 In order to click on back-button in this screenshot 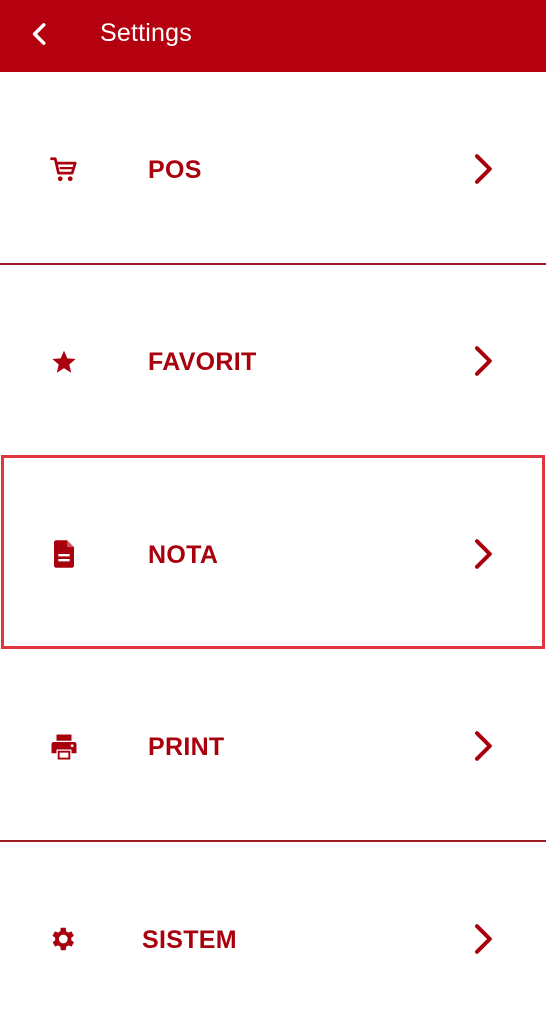, I will do `click(40, 34)`.